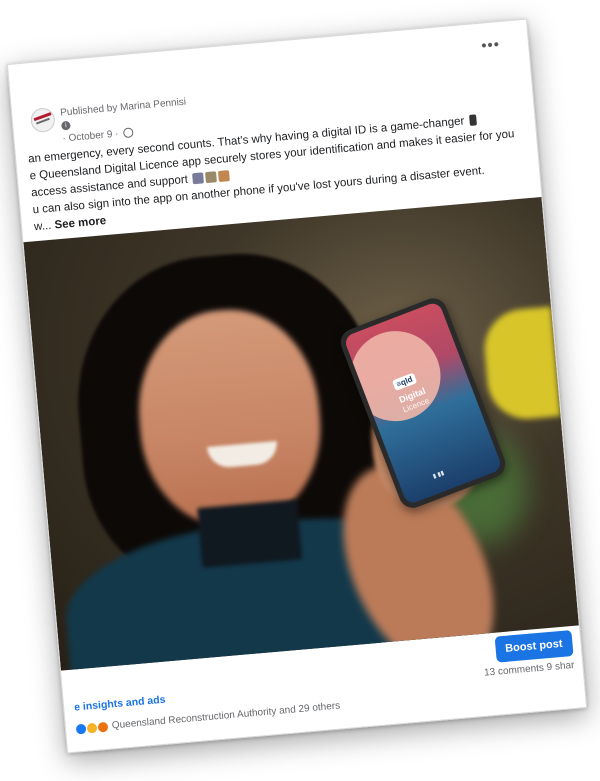  What do you see at coordinates (521, 364) in the screenshot?
I see `background-bokeh` at bounding box center [521, 364].